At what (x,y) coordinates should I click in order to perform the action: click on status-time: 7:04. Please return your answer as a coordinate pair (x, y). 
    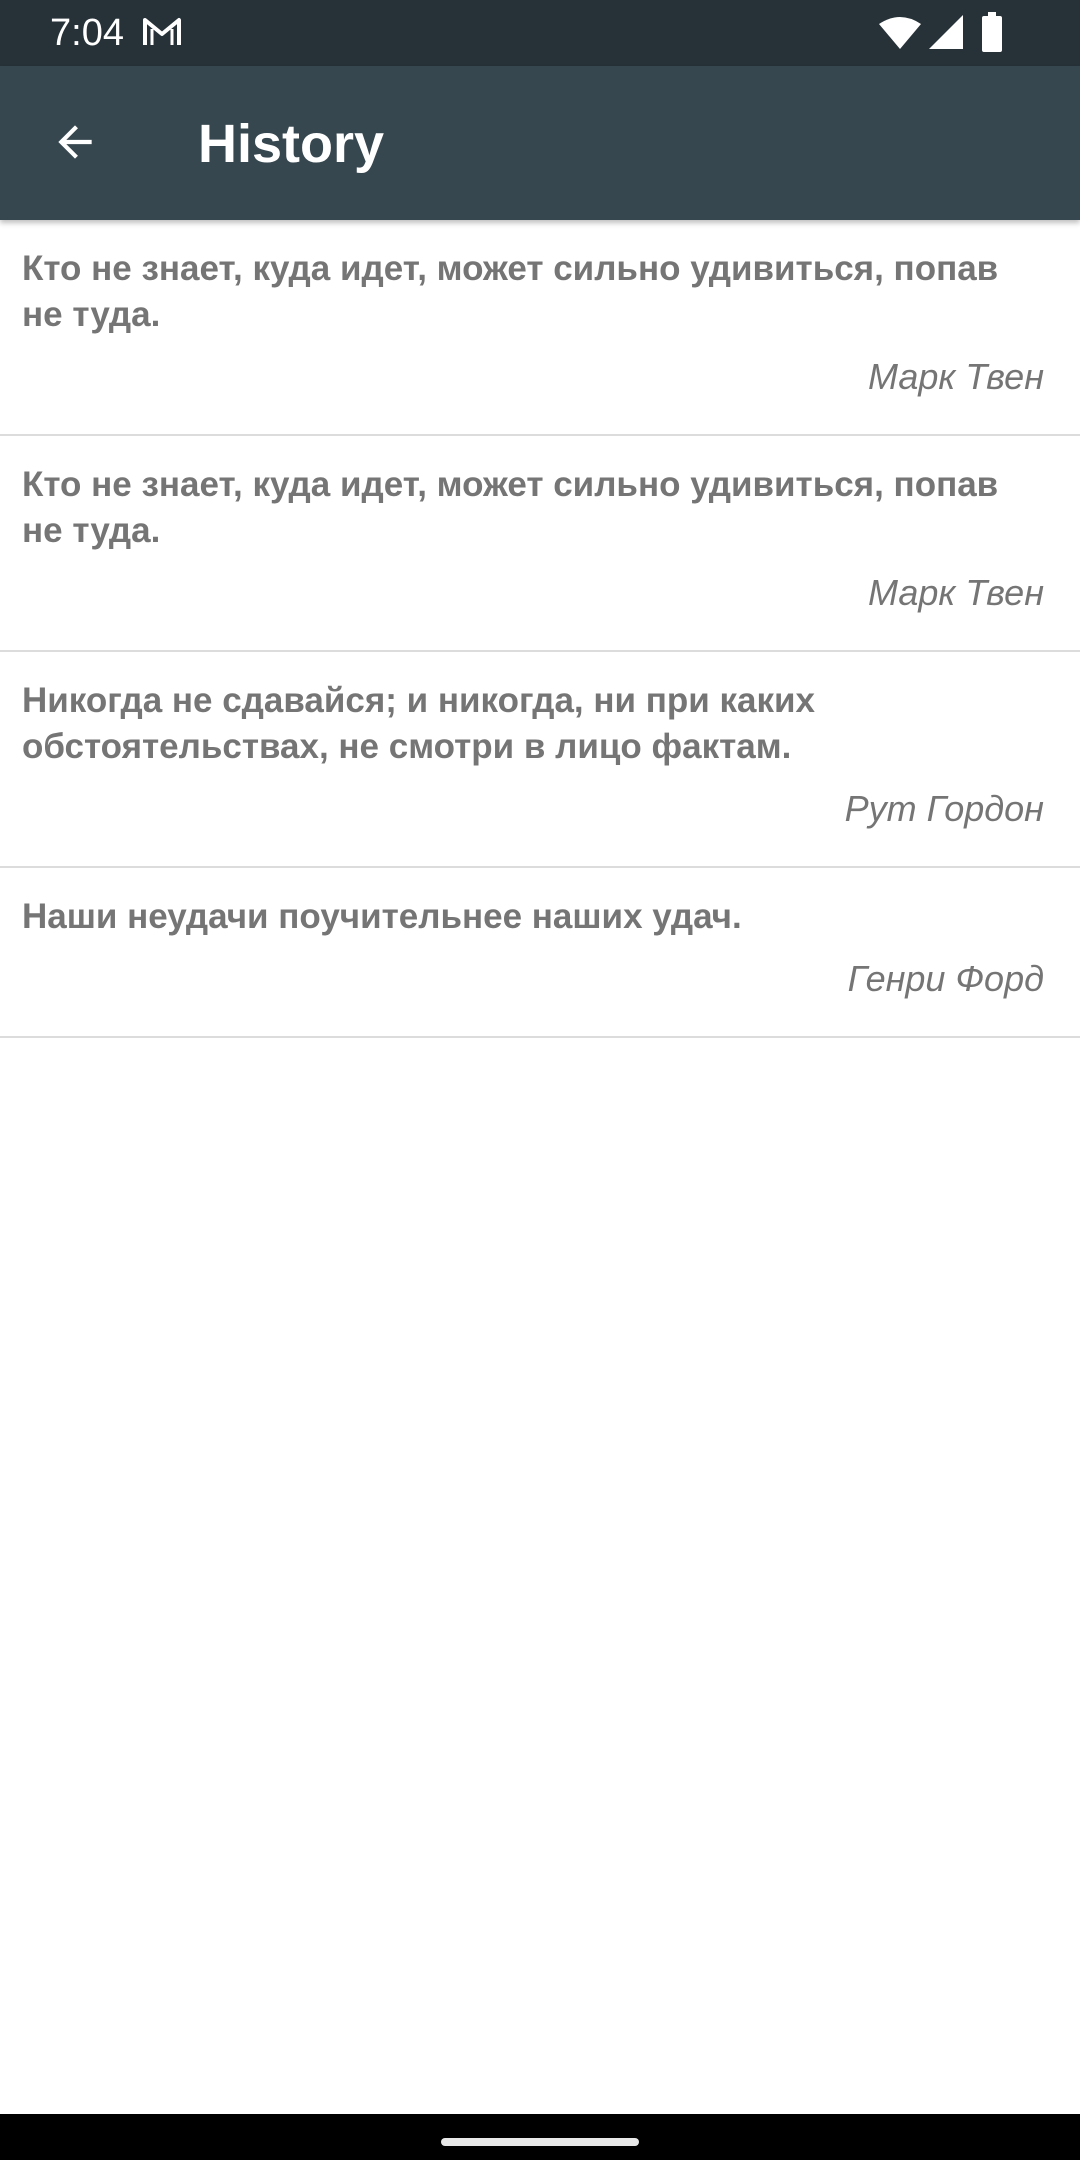
    Looking at the image, I should click on (87, 33).